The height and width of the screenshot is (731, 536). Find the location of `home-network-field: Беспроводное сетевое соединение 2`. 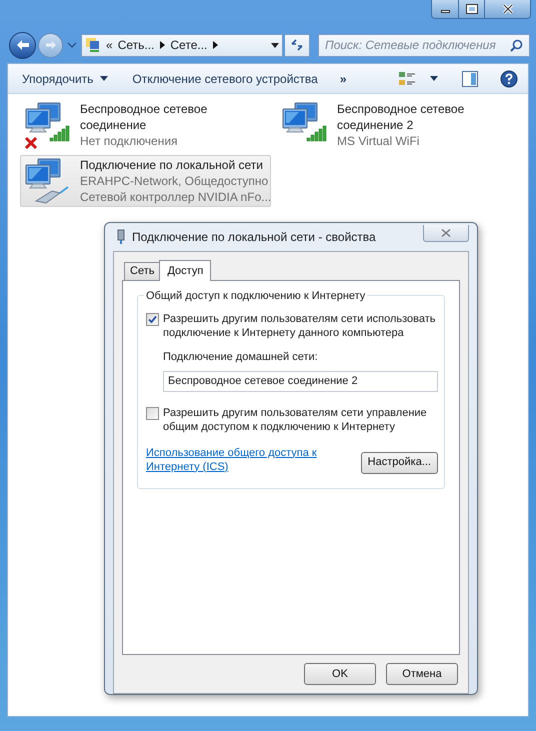

home-network-field: Беспроводное сетевое соединение 2 is located at coordinates (300, 381).